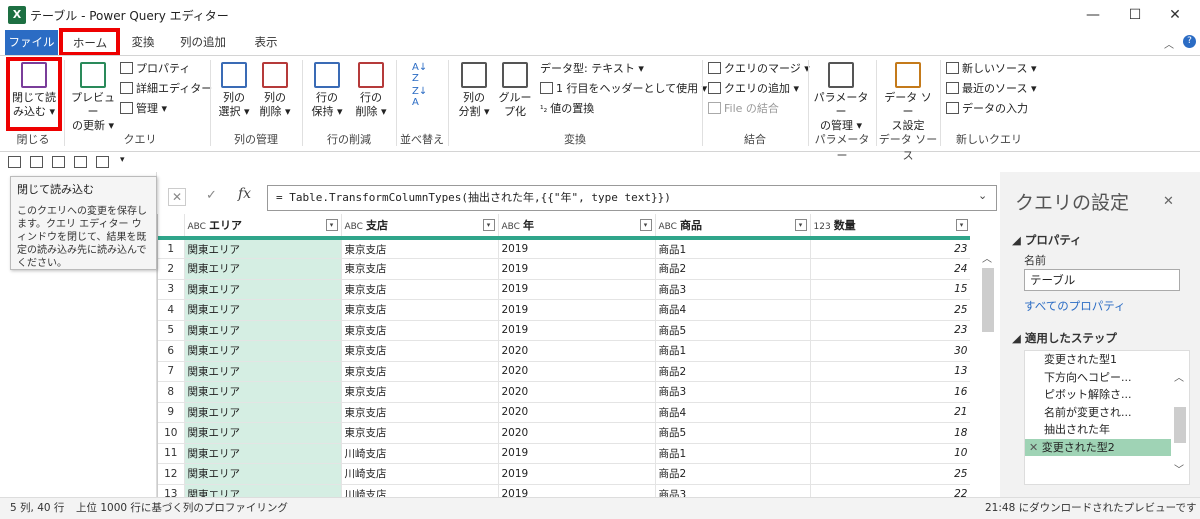 This screenshot has width=1200, height=519. I want to click on steps-scrollbar-thumb, so click(1180, 425).